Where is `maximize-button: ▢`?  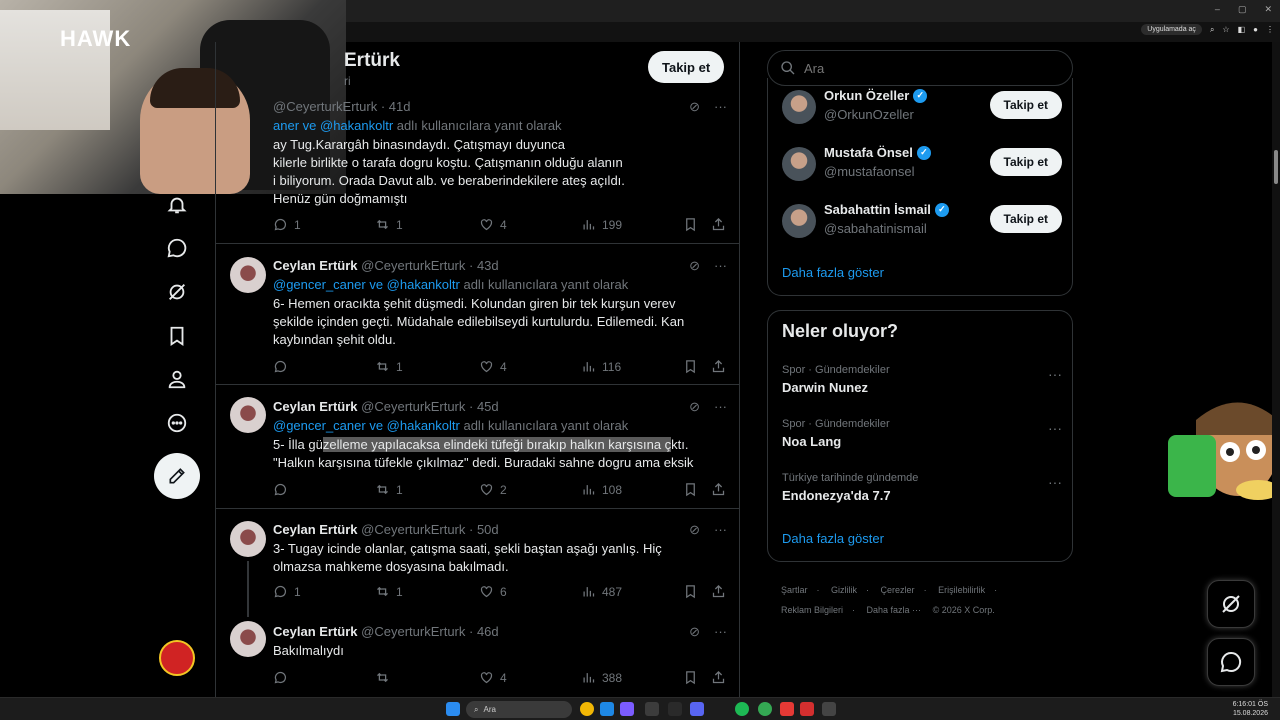
maximize-button: ▢ is located at coordinates (1242, 9).